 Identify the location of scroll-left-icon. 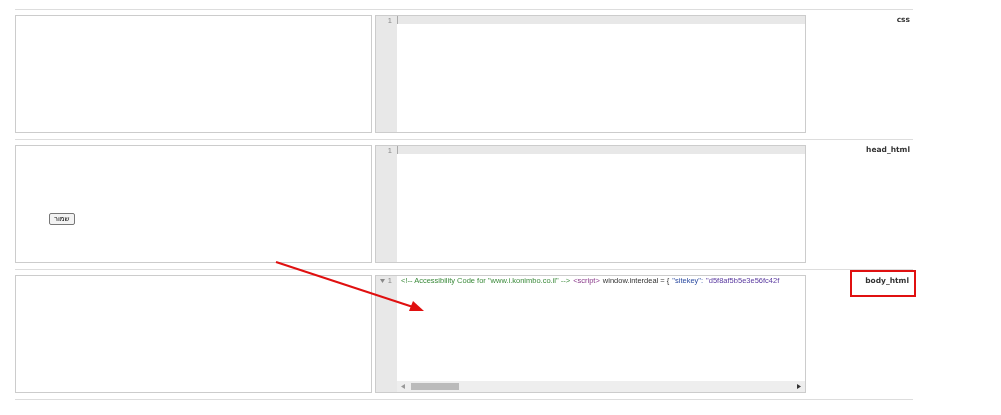
(403, 386).